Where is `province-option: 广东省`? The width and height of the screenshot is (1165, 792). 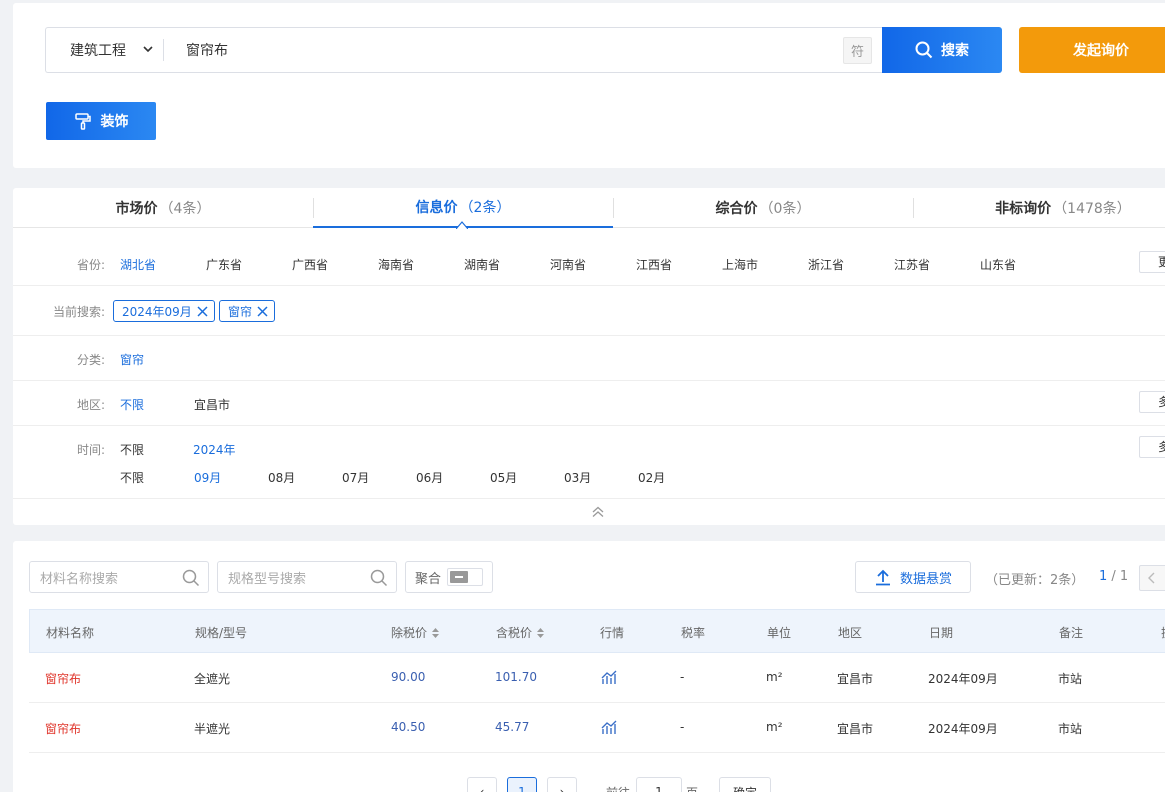
province-option: 广东省 is located at coordinates (224, 264).